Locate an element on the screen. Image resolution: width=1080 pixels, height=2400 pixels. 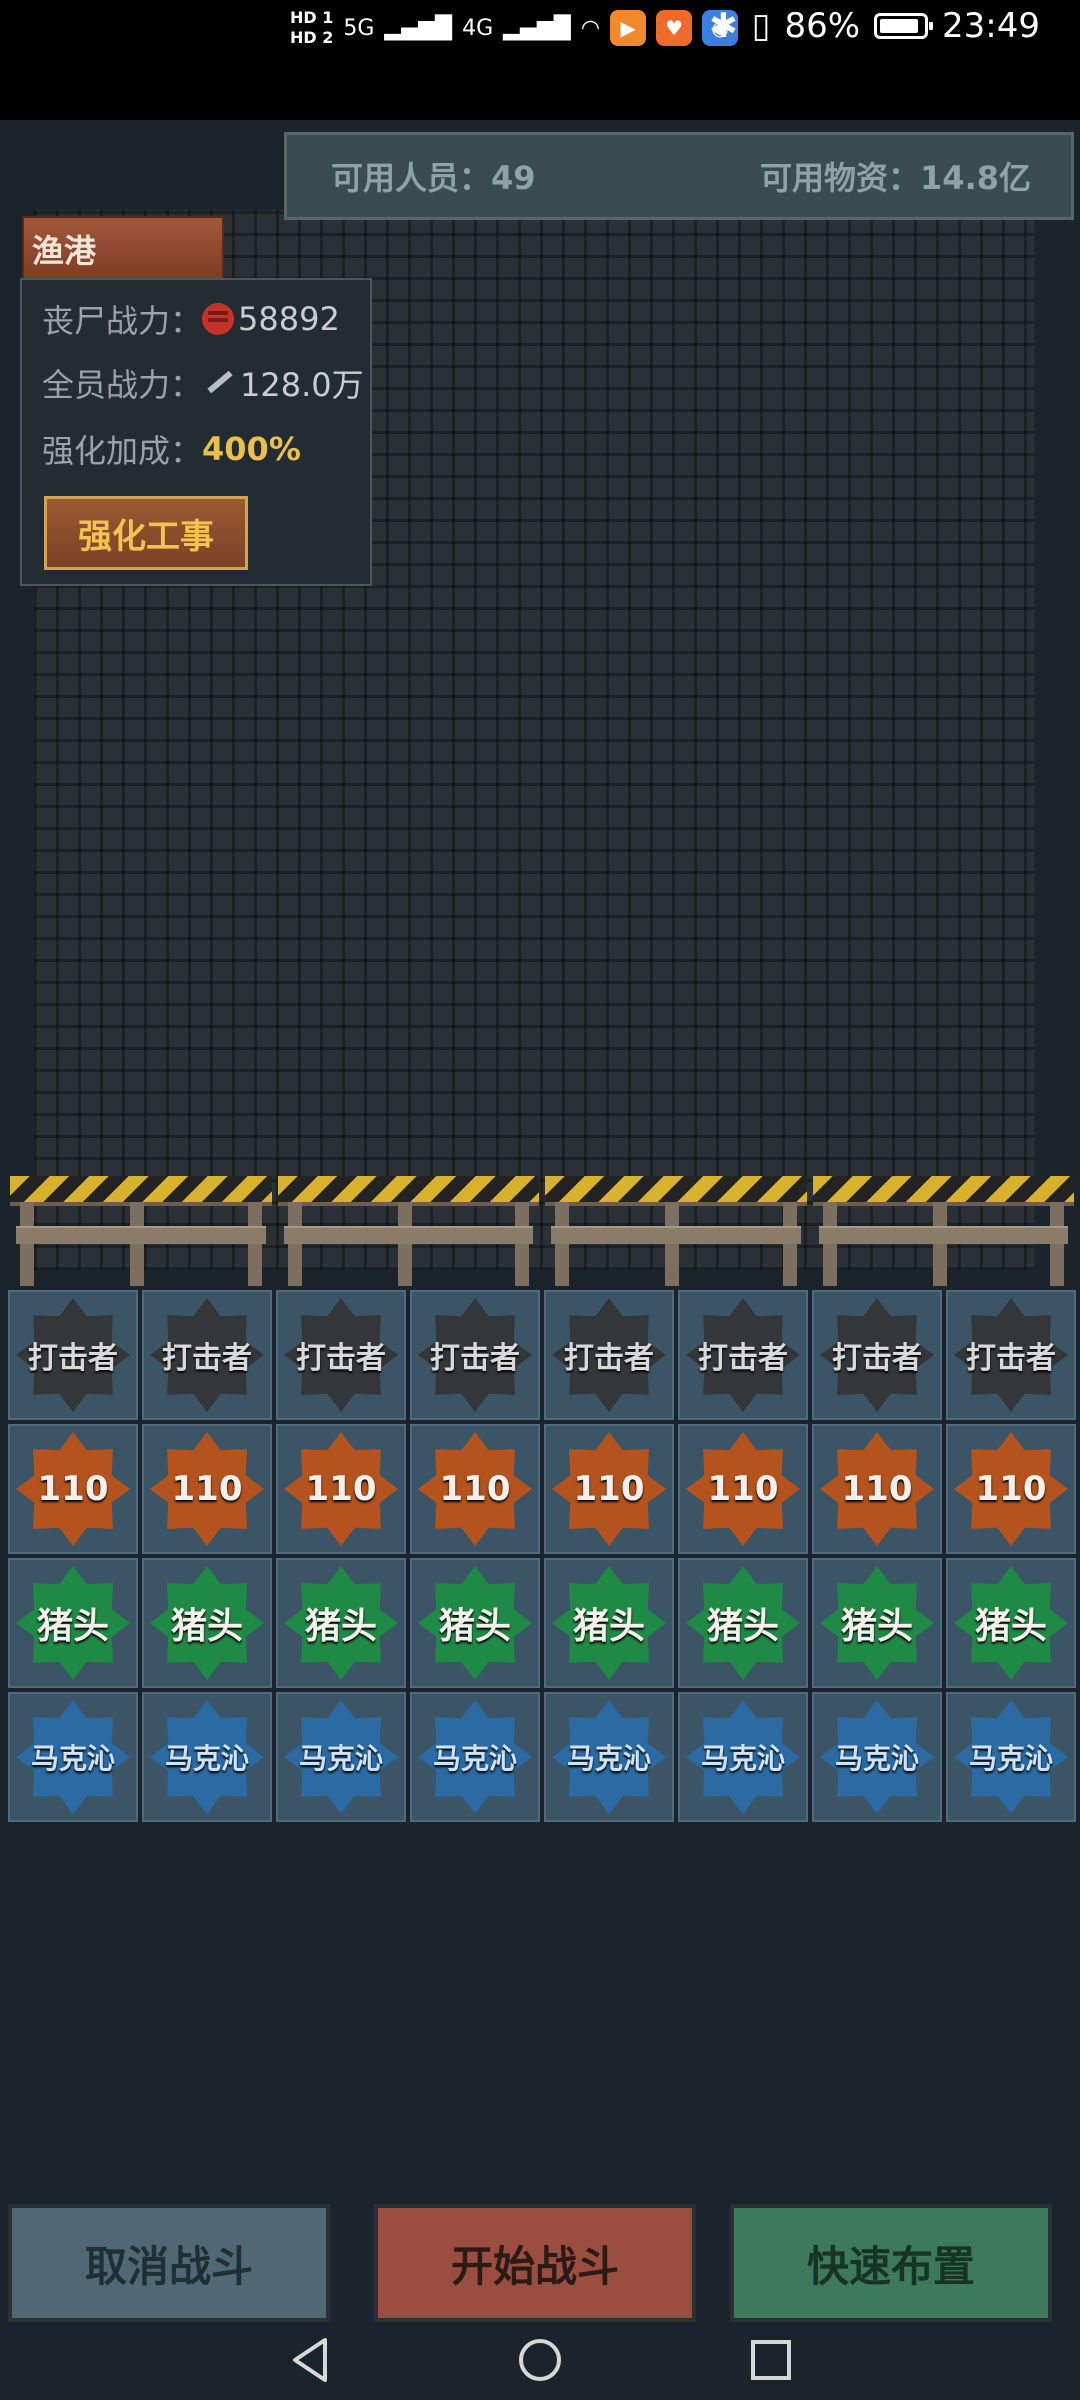
quick-deploy-button: 快速布置 is located at coordinates (891, 2263).